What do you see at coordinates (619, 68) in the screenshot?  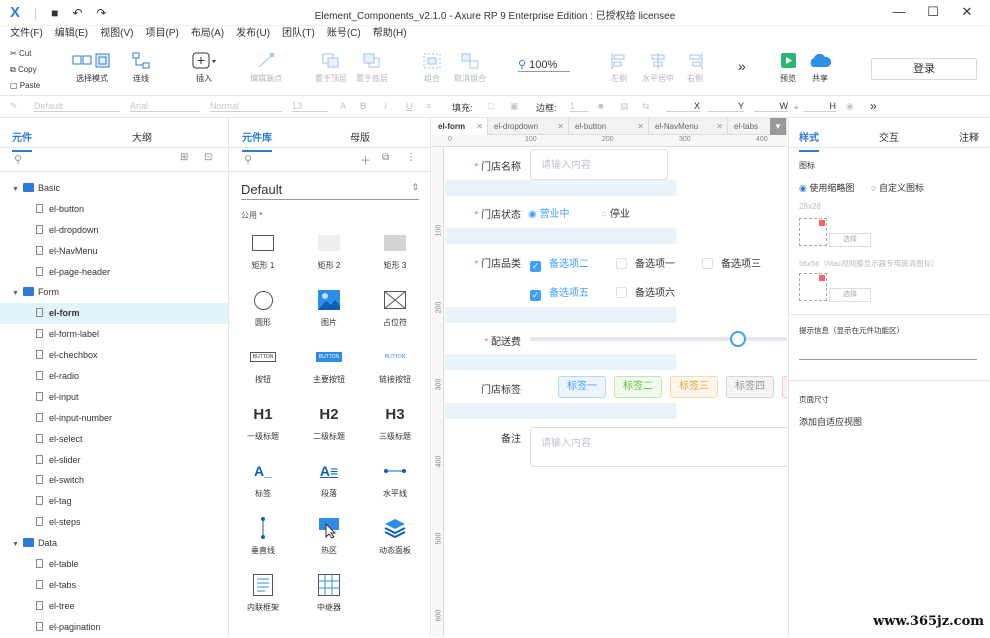 I see `align-left-button: 左侧` at bounding box center [619, 68].